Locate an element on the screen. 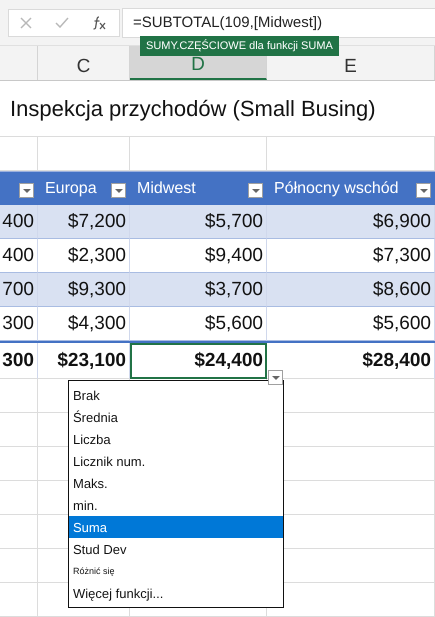  menu-item: Średnia is located at coordinates (176, 417).